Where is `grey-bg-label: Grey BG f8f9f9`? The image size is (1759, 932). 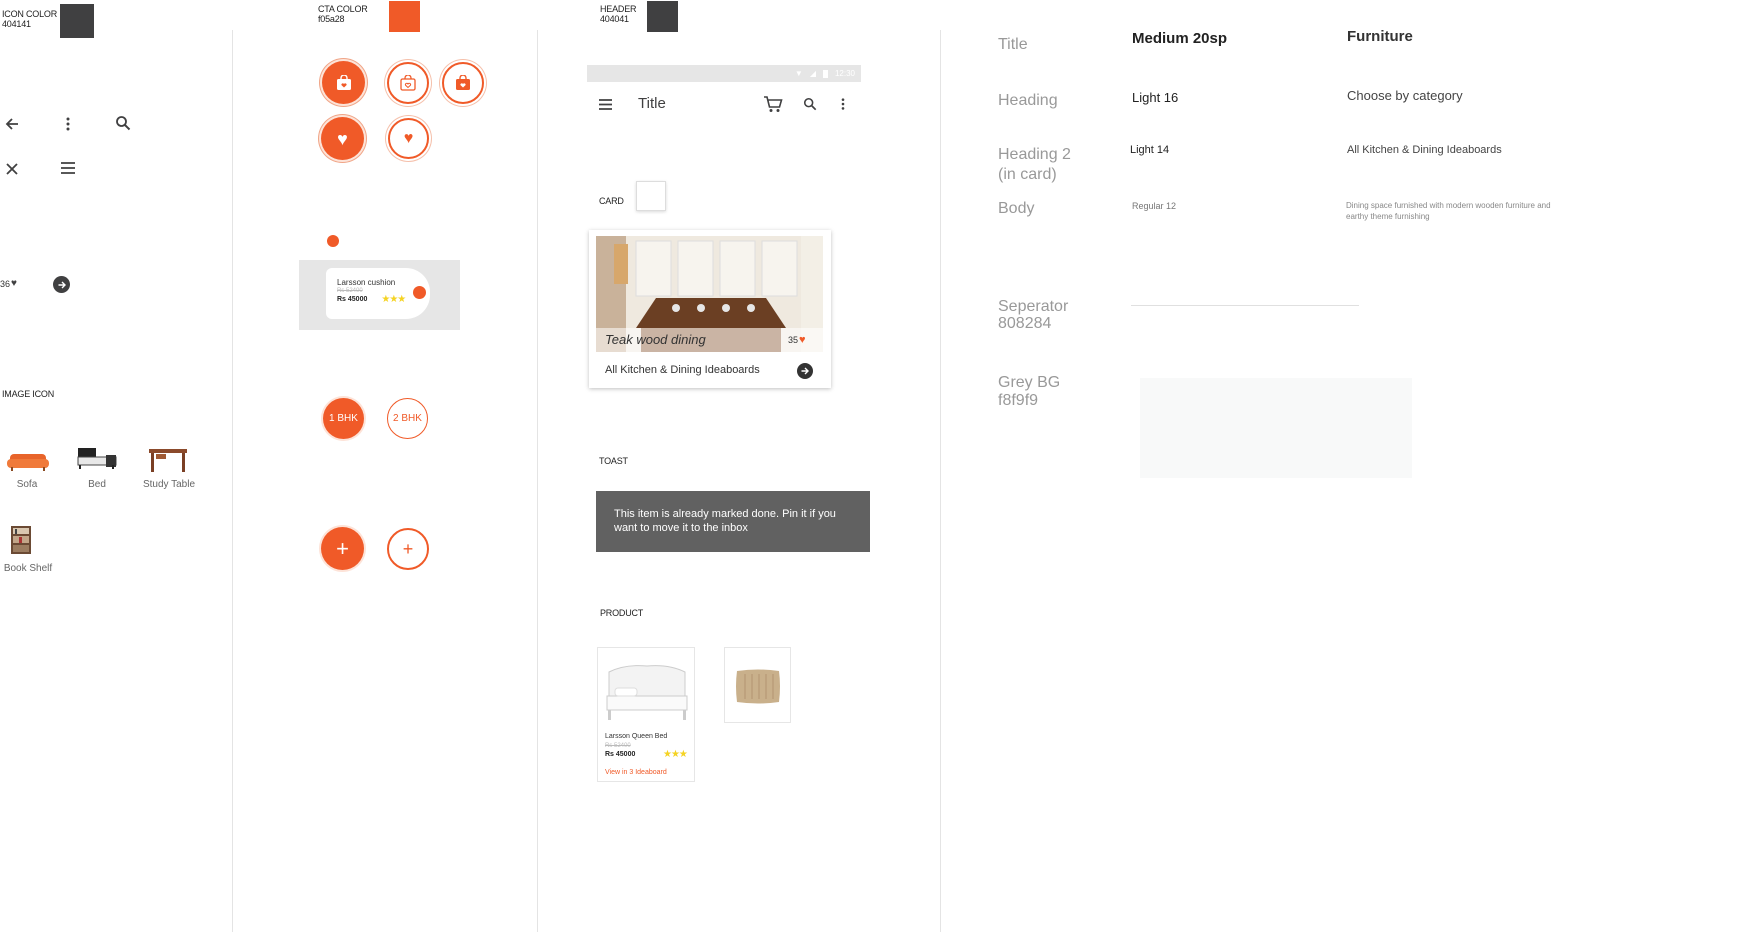
grey-bg-label: Grey BG f8f9f9 is located at coordinates (1029, 391).